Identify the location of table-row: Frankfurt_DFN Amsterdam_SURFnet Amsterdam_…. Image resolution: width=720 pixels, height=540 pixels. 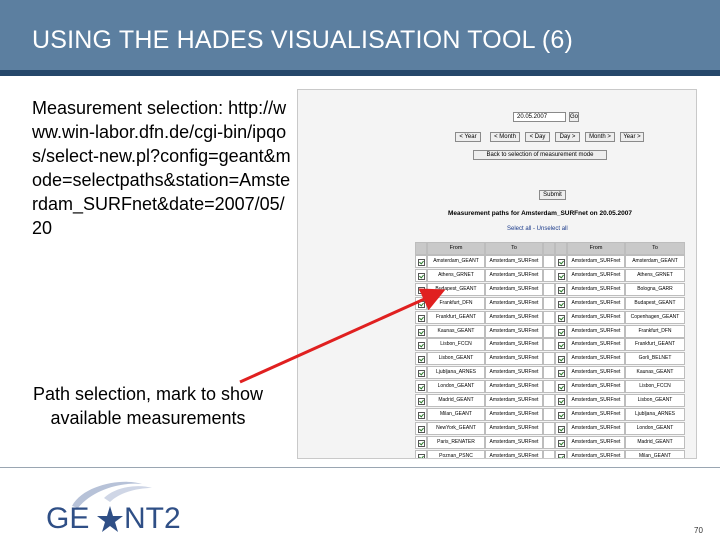
(555, 303).